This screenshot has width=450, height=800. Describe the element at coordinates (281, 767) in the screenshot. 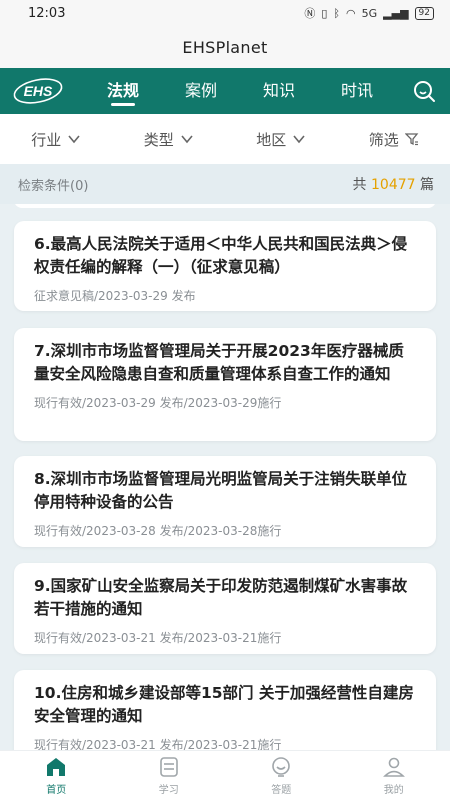

I see `bulb-icon` at that location.